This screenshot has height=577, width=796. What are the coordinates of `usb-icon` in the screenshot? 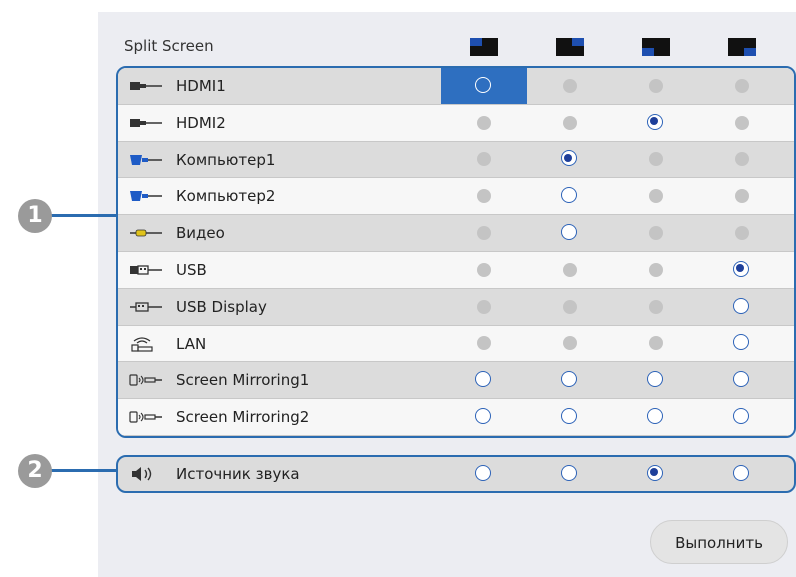 It's located at (146, 270).